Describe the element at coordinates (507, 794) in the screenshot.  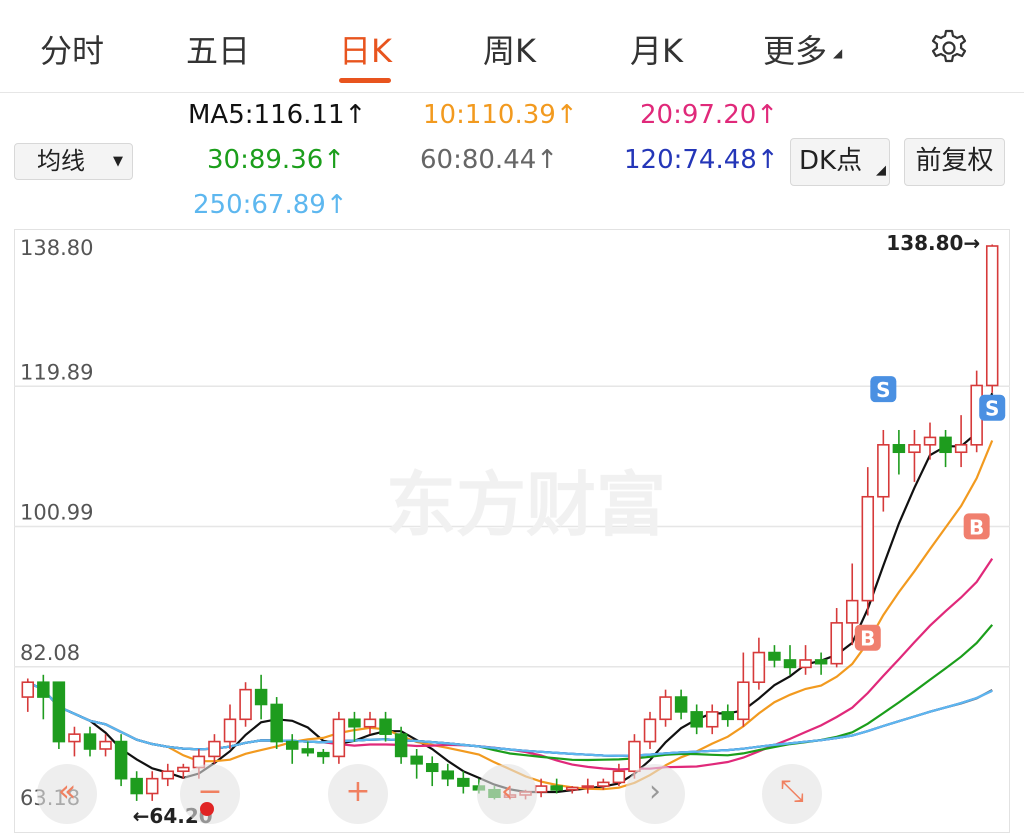
I see `left-arrow-icon: ‹` at that location.